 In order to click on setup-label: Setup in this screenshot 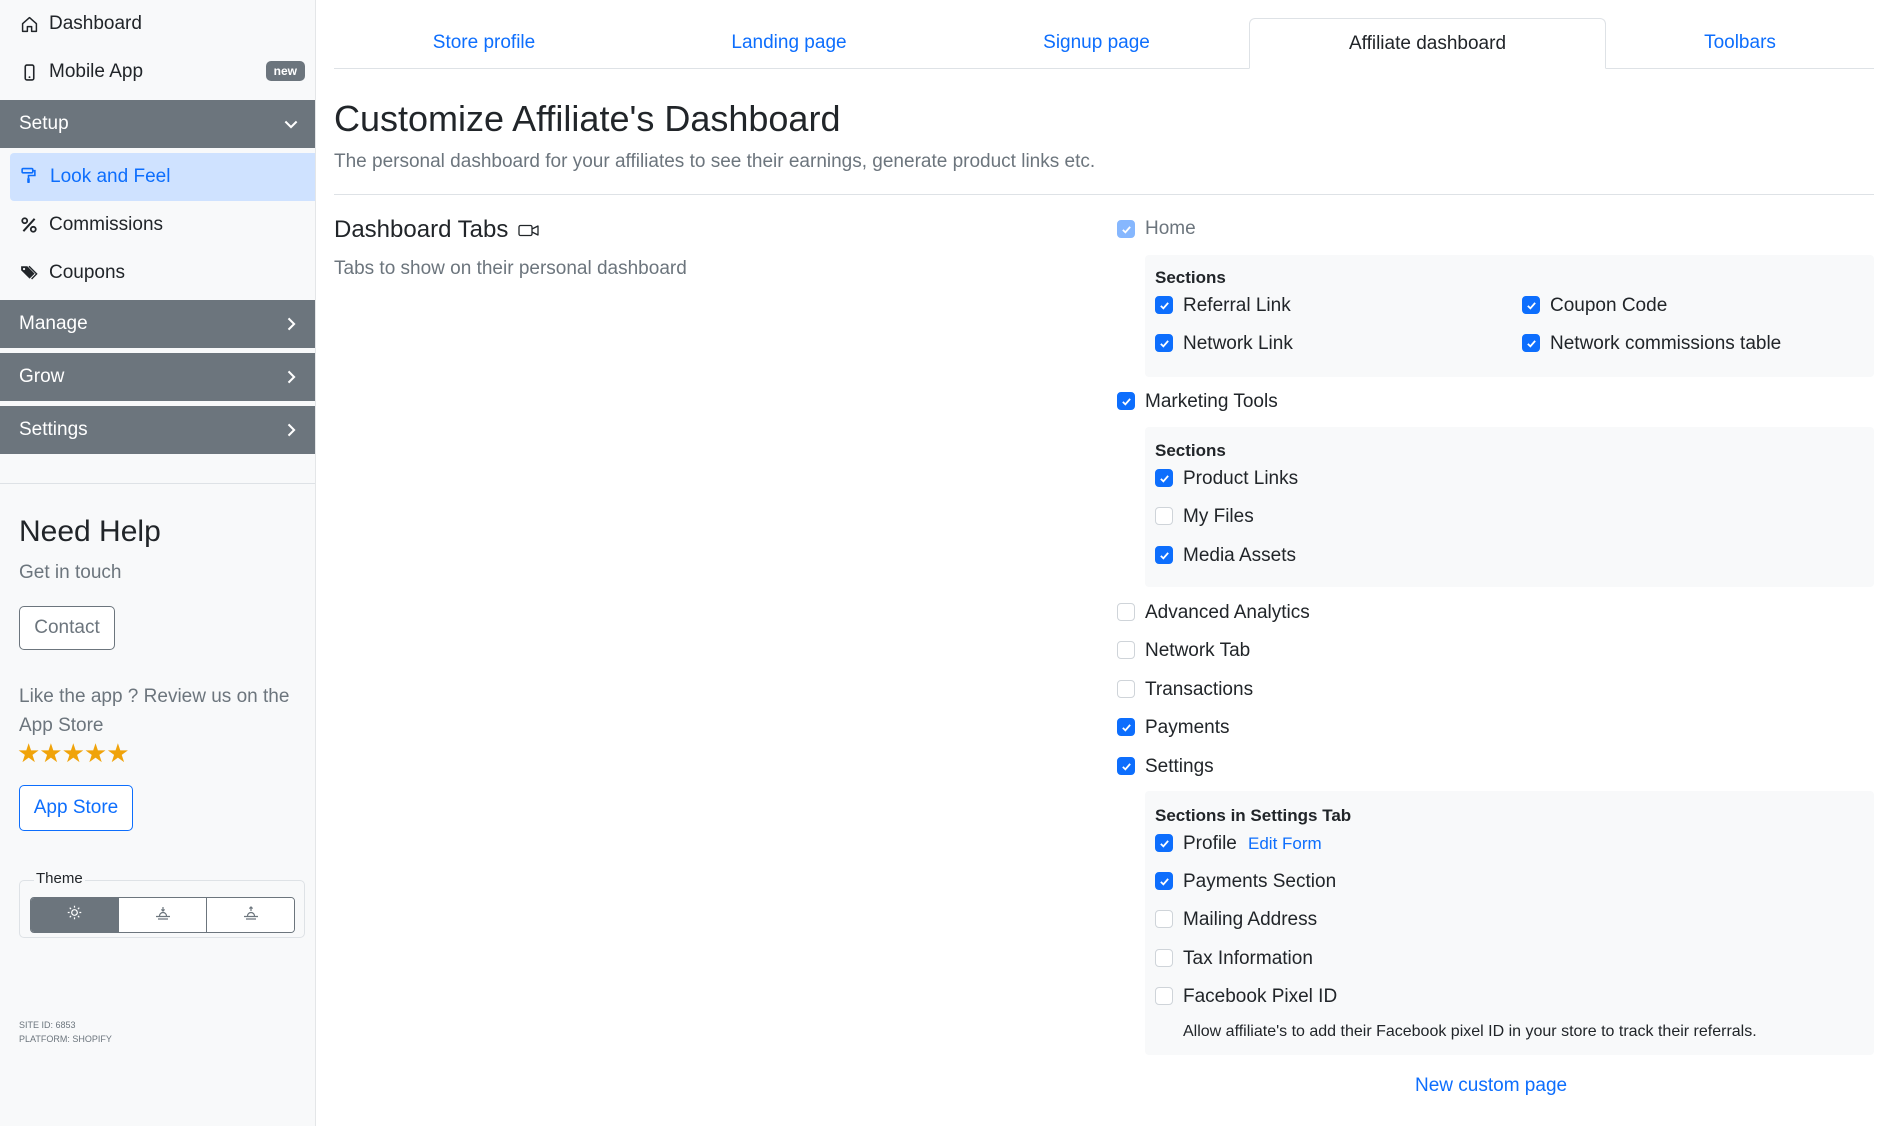, I will do `click(44, 123)`.